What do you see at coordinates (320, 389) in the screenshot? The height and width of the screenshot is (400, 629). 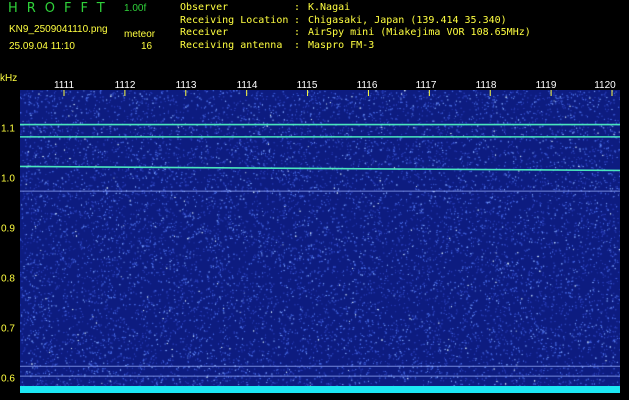 I see `baseline-band` at bounding box center [320, 389].